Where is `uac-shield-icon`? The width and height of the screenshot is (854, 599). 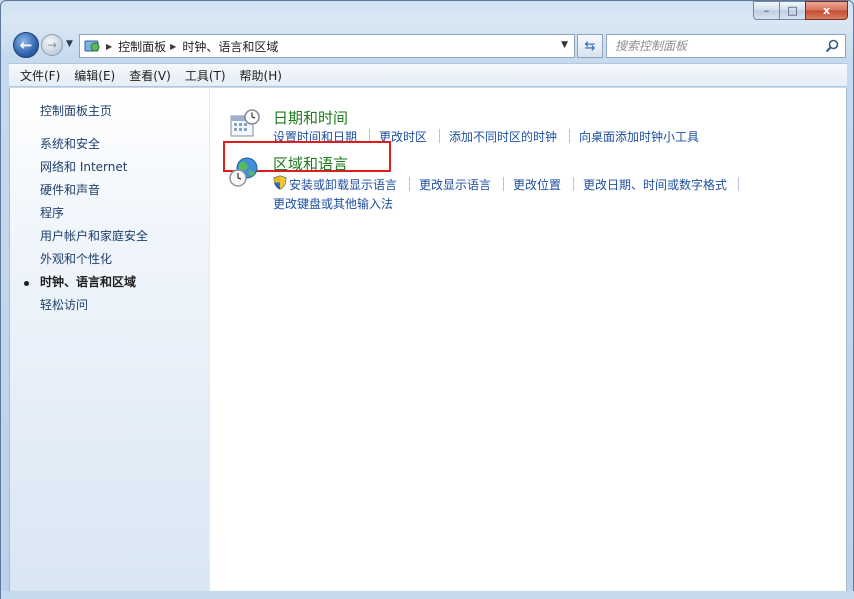 uac-shield-icon is located at coordinates (280, 182).